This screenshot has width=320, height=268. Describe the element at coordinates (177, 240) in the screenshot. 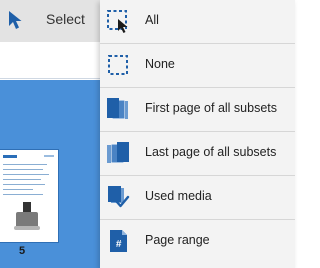

I see `menu-item-label: Page range` at that location.